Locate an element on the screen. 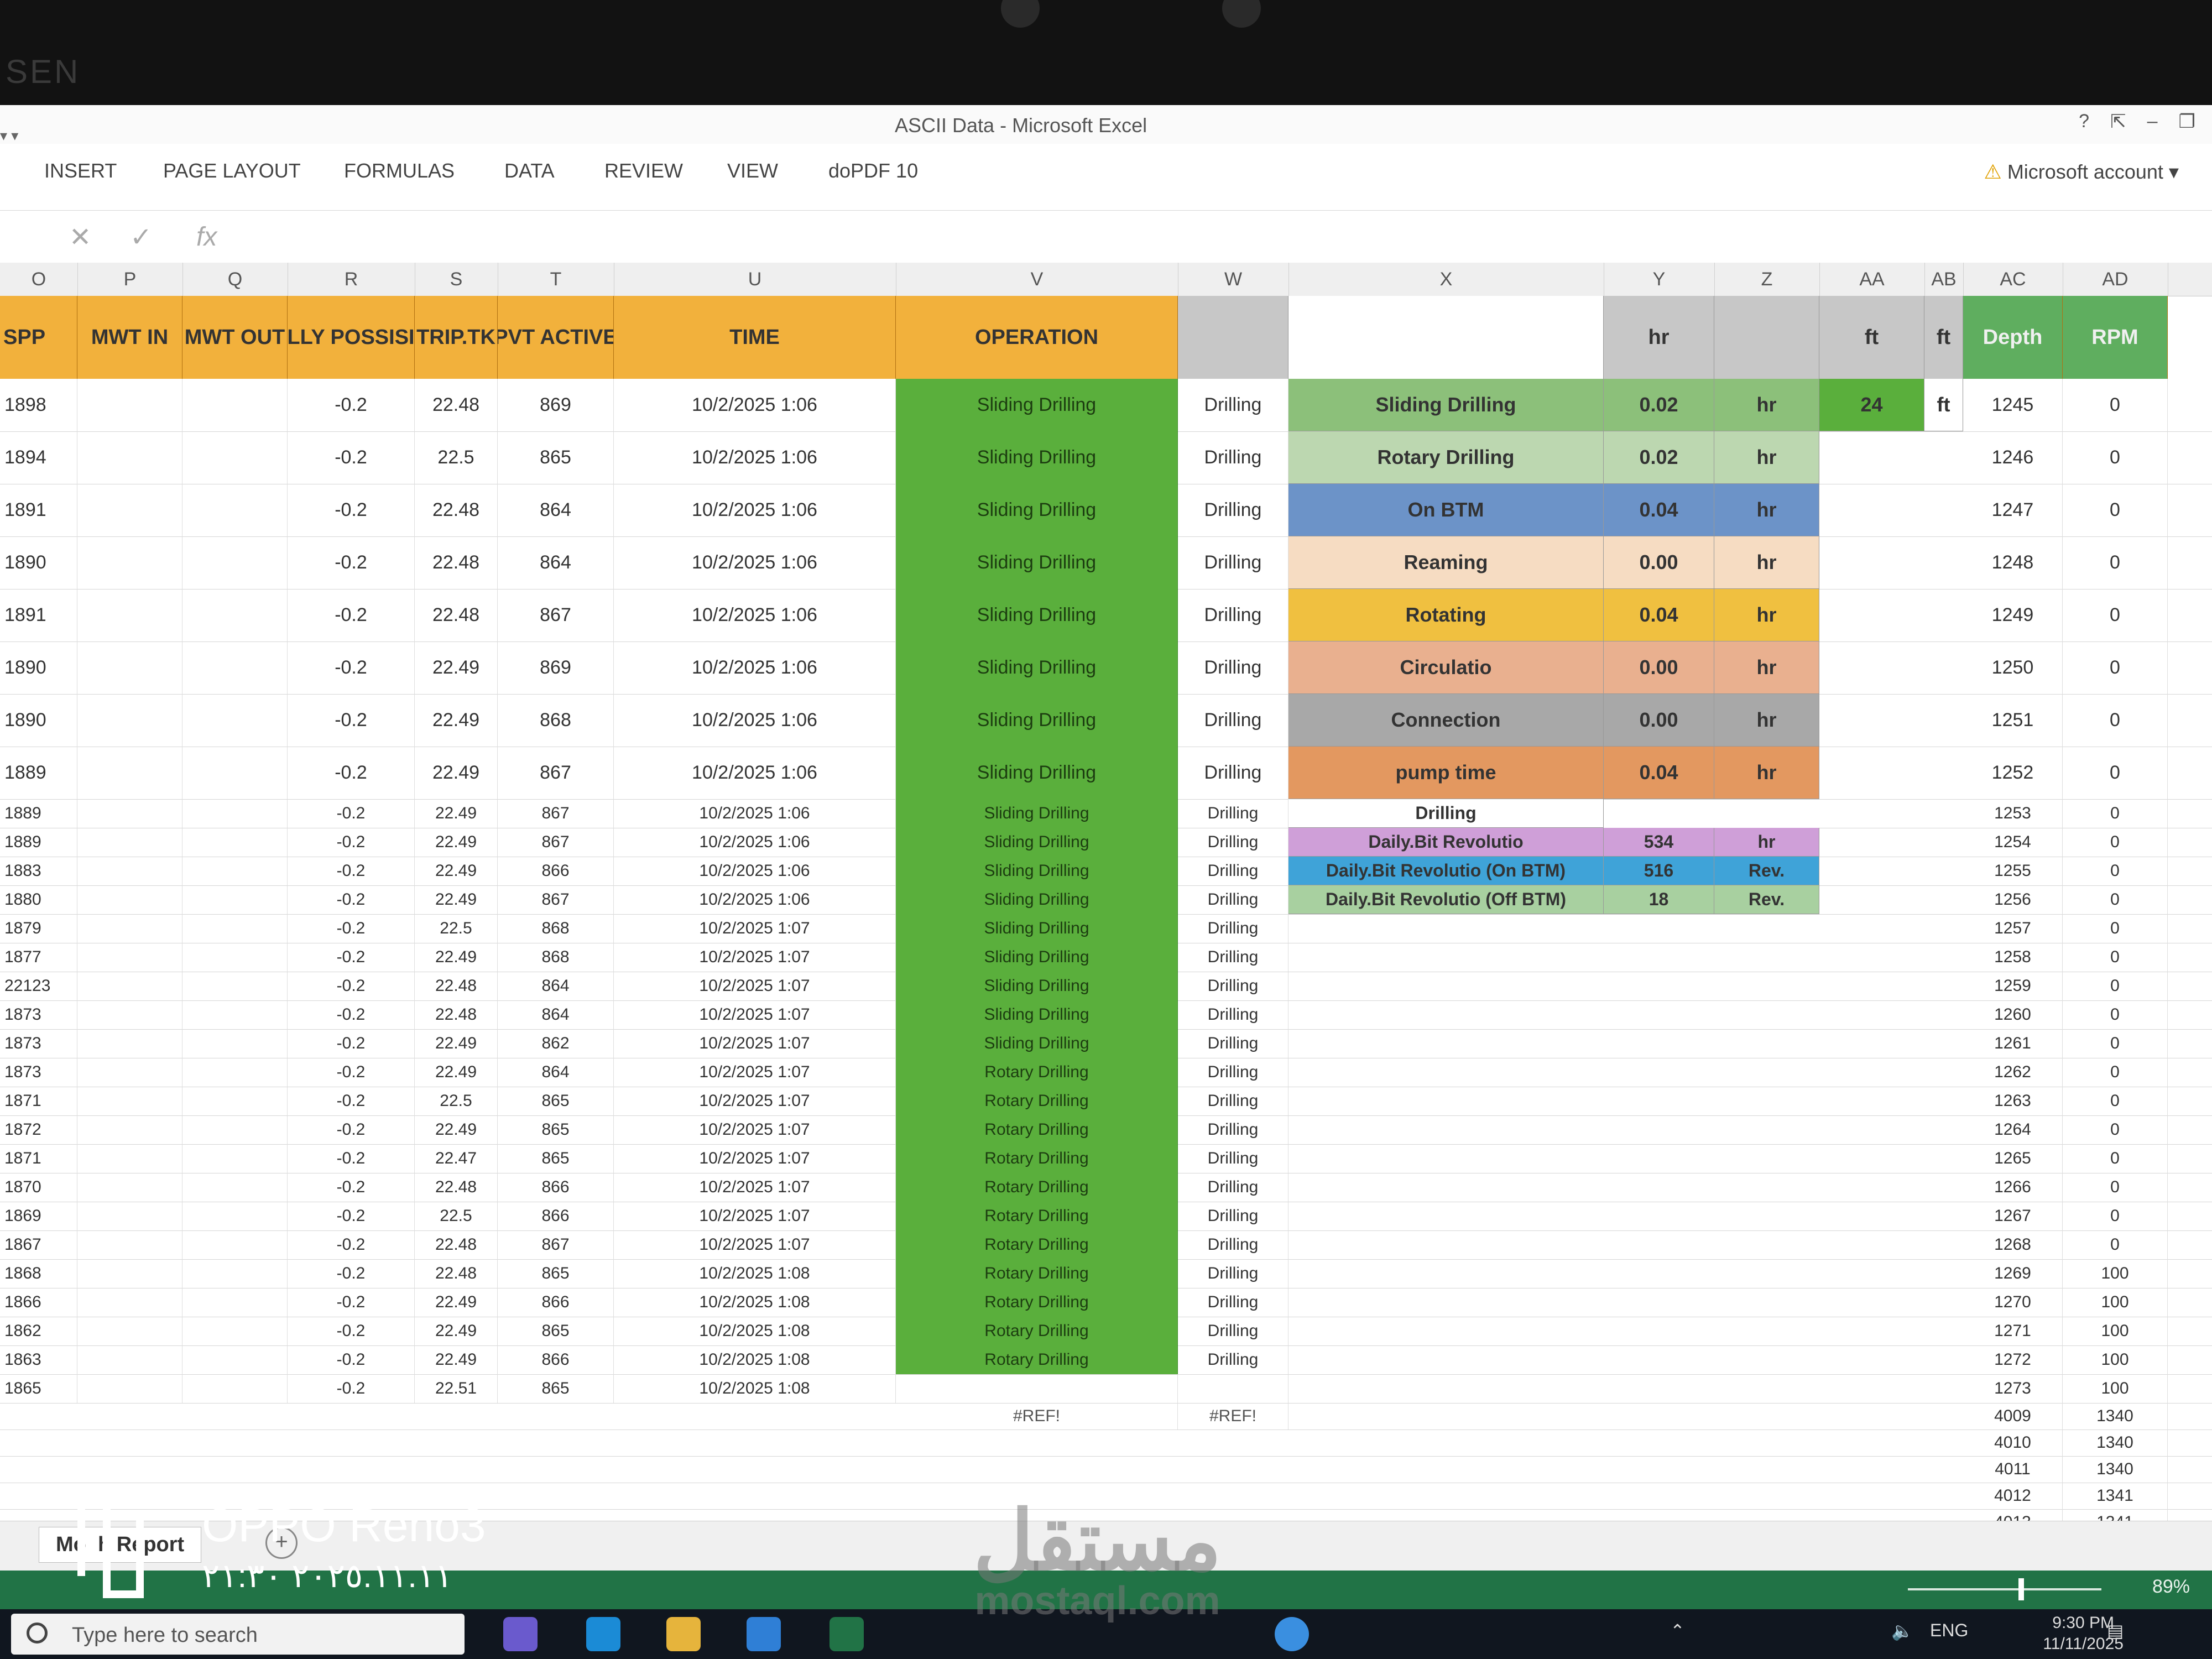 The image size is (2212, 1659). cell-depth: 1249 is located at coordinates (2013, 615).